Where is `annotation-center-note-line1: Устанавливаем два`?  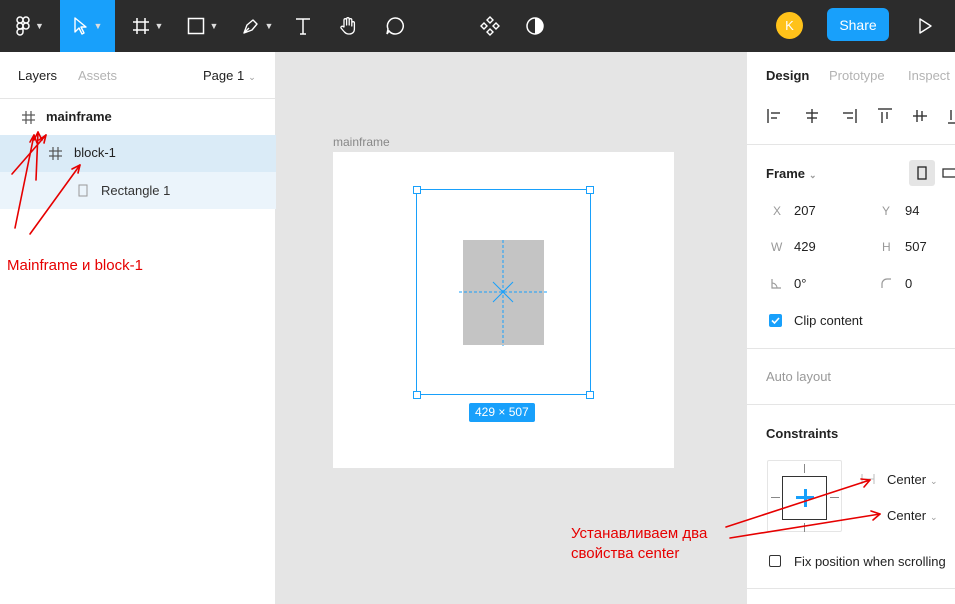 annotation-center-note-line1: Устанавливаем два is located at coordinates (639, 533).